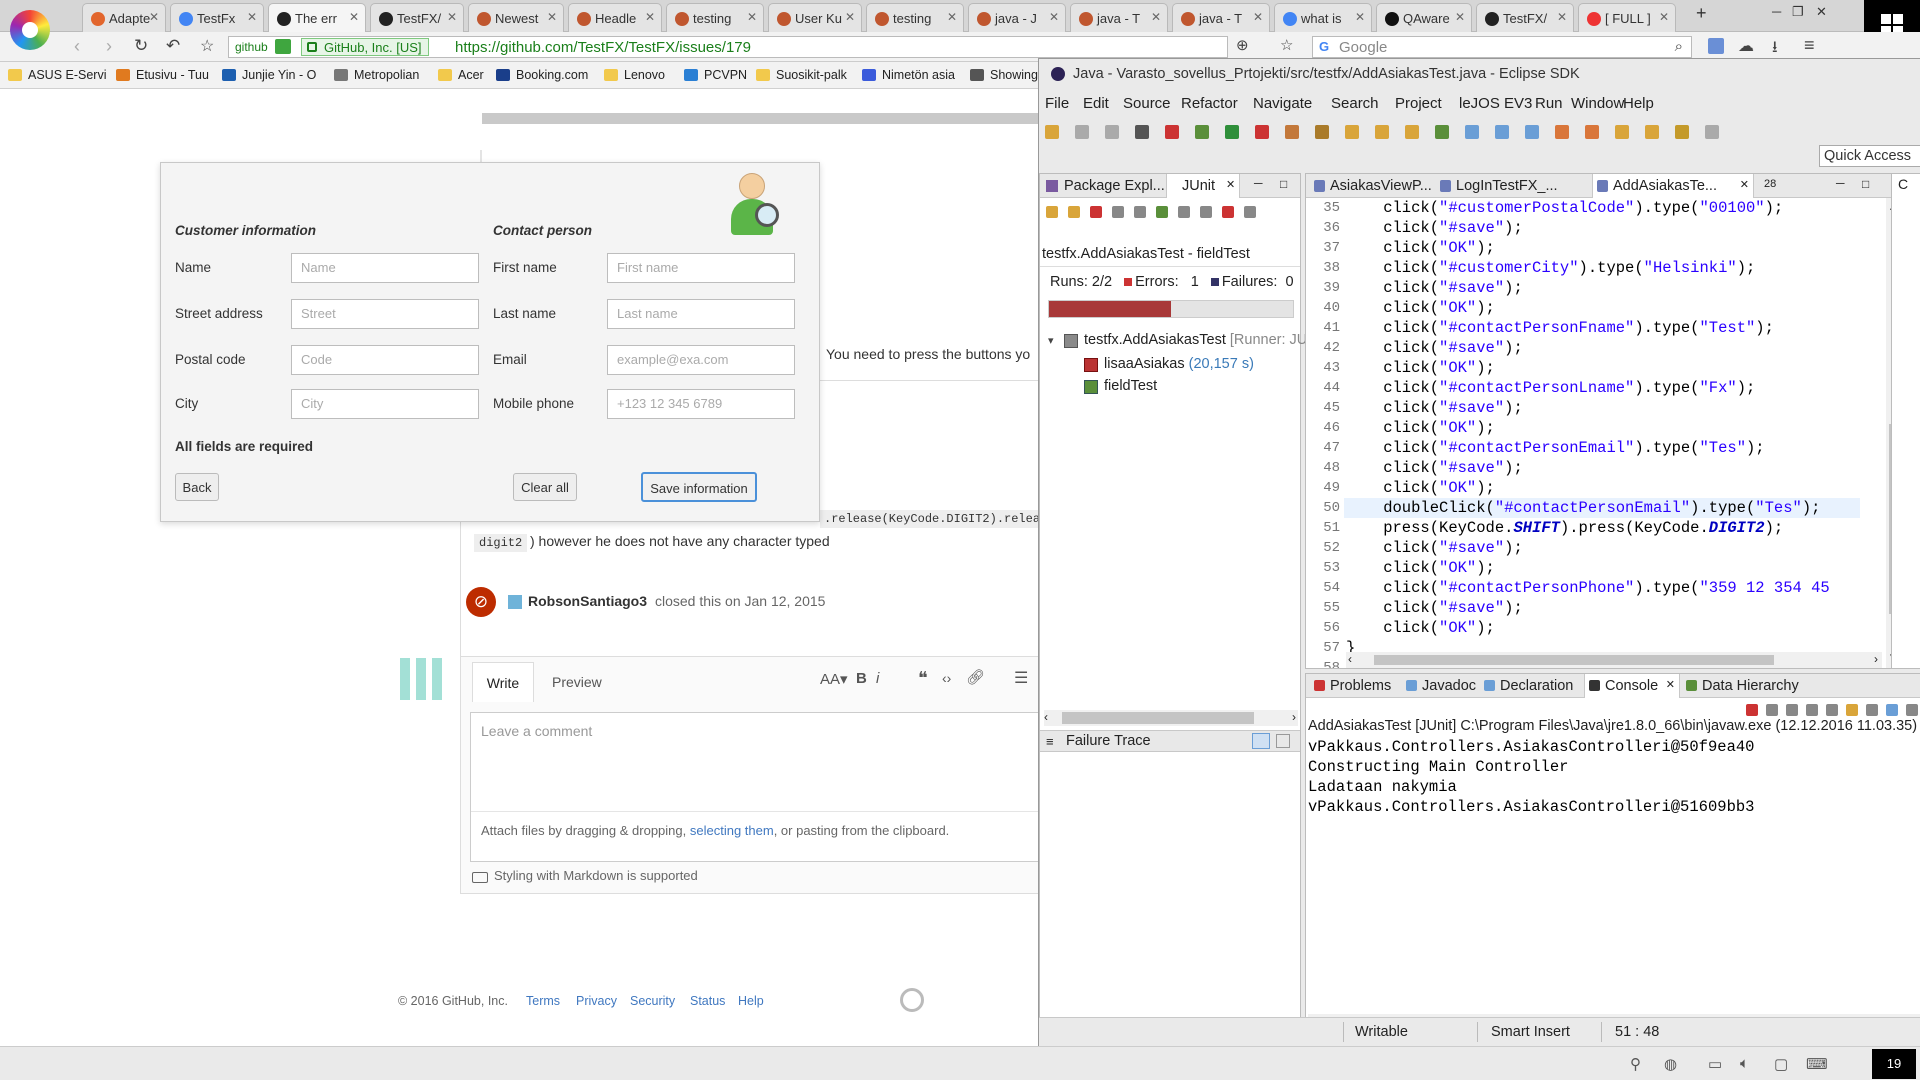 The width and height of the screenshot is (1920, 1080). Describe the element at coordinates (1286, 45) in the screenshot. I see `star-icon: ☆` at that location.